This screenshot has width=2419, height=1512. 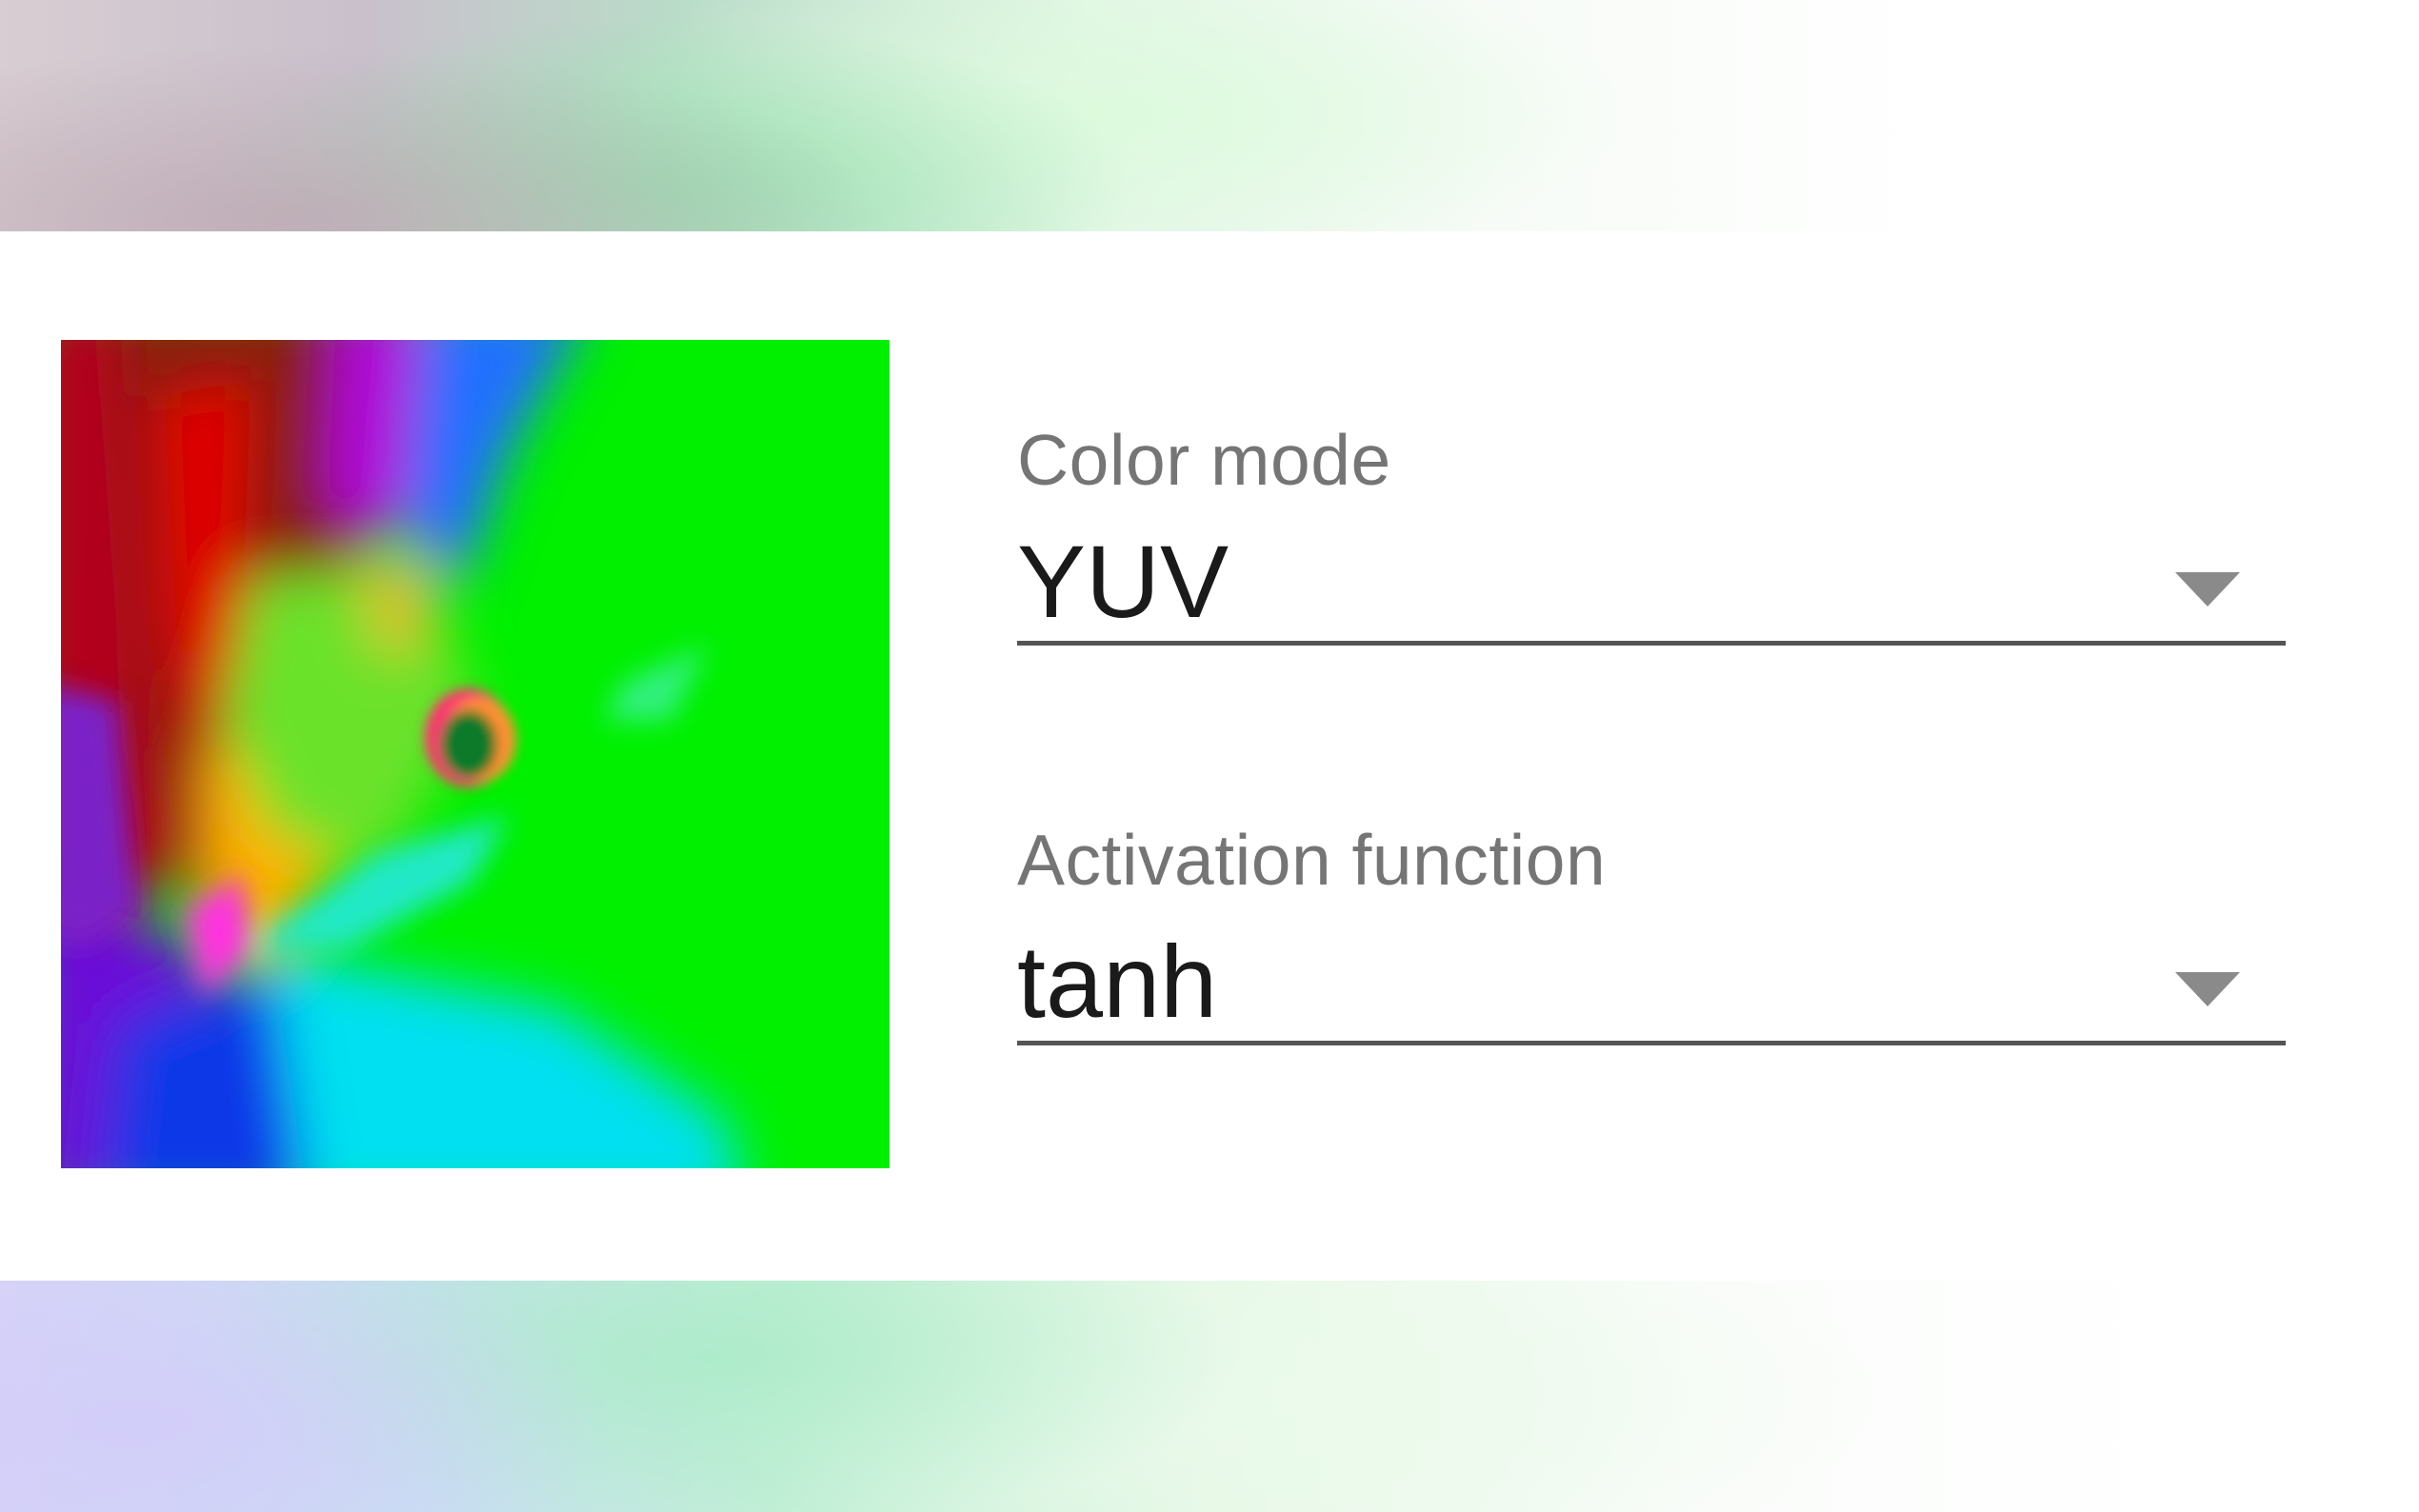 What do you see at coordinates (1651, 981) in the screenshot?
I see `activation-function-select: tanh` at bounding box center [1651, 981].